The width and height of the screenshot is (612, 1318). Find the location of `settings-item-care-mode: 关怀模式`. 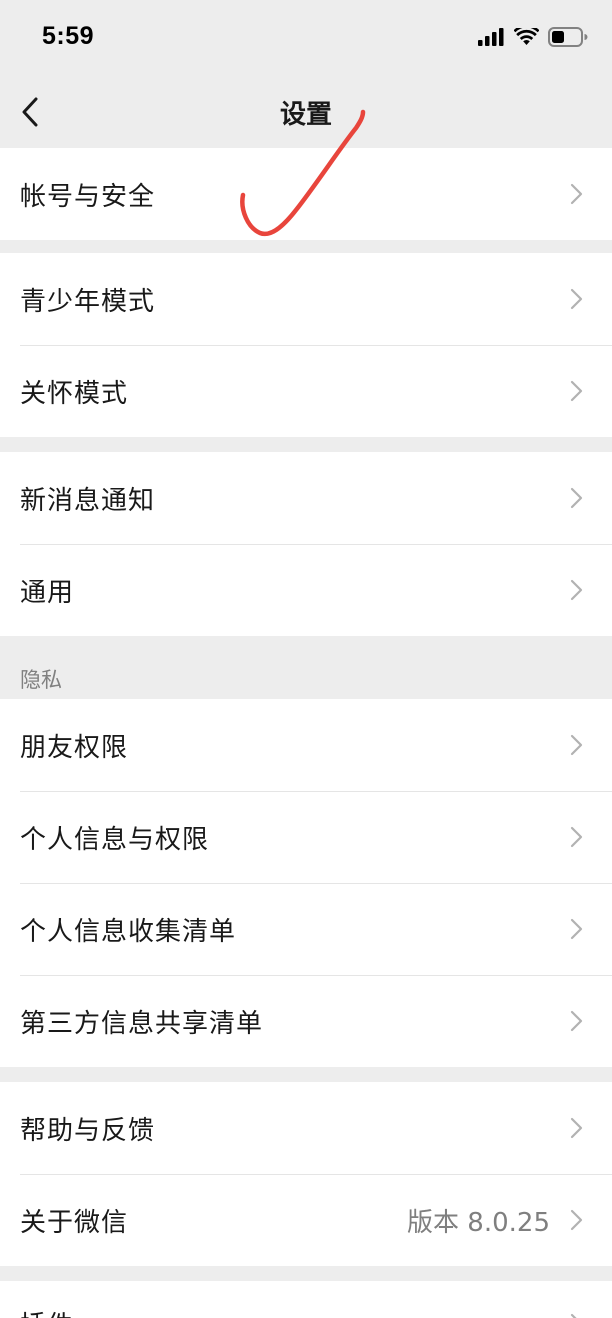

settings-item-care-mode: 关怀模式 is located at coordinates (306, 391).